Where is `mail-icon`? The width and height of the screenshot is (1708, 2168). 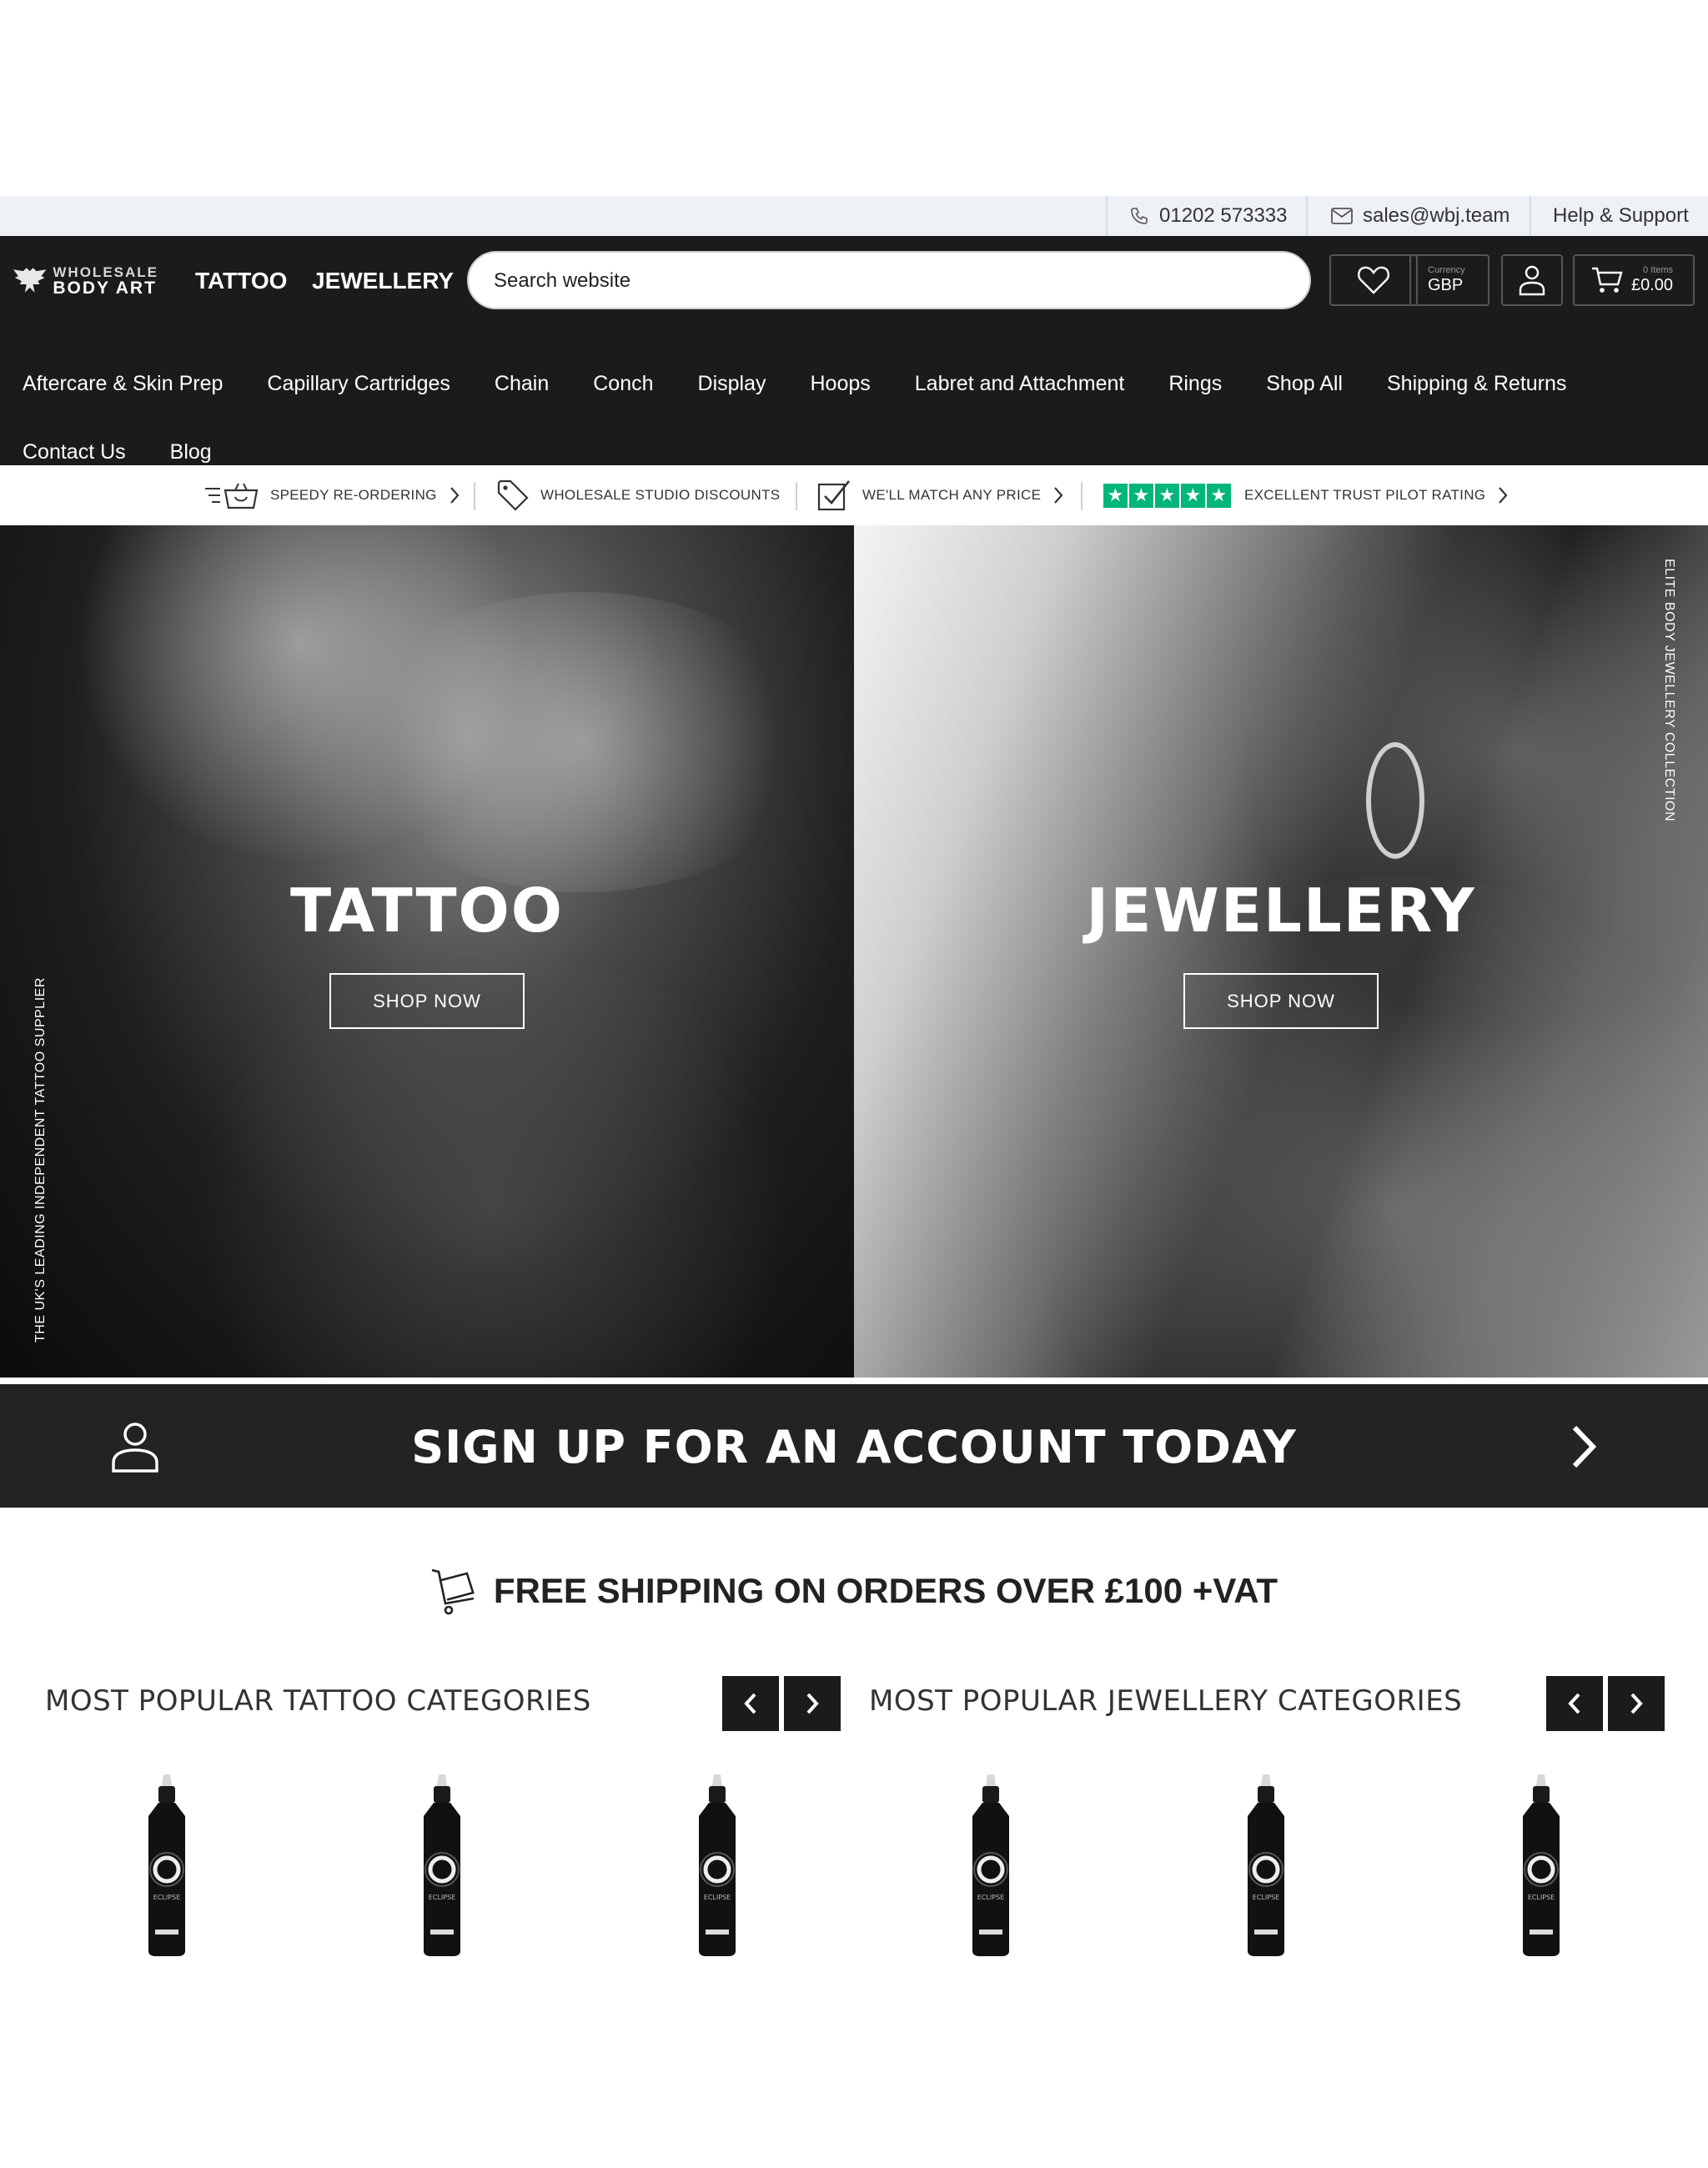
mail-icon is located at coordinates (1342, 216).